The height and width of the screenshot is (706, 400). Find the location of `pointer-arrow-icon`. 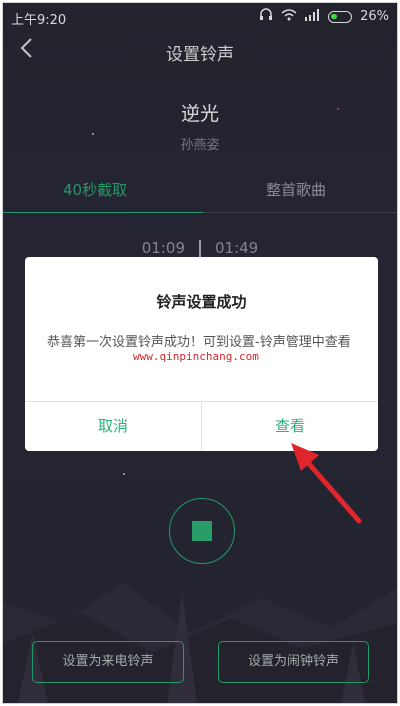

pointer-arrow-icon is located at coordinates (326, 483).